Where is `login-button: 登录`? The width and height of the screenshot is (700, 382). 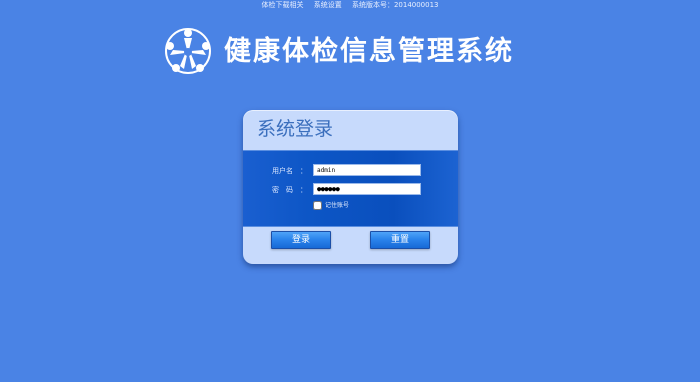
login-button: 登录 is located at coordinates (301, 240).